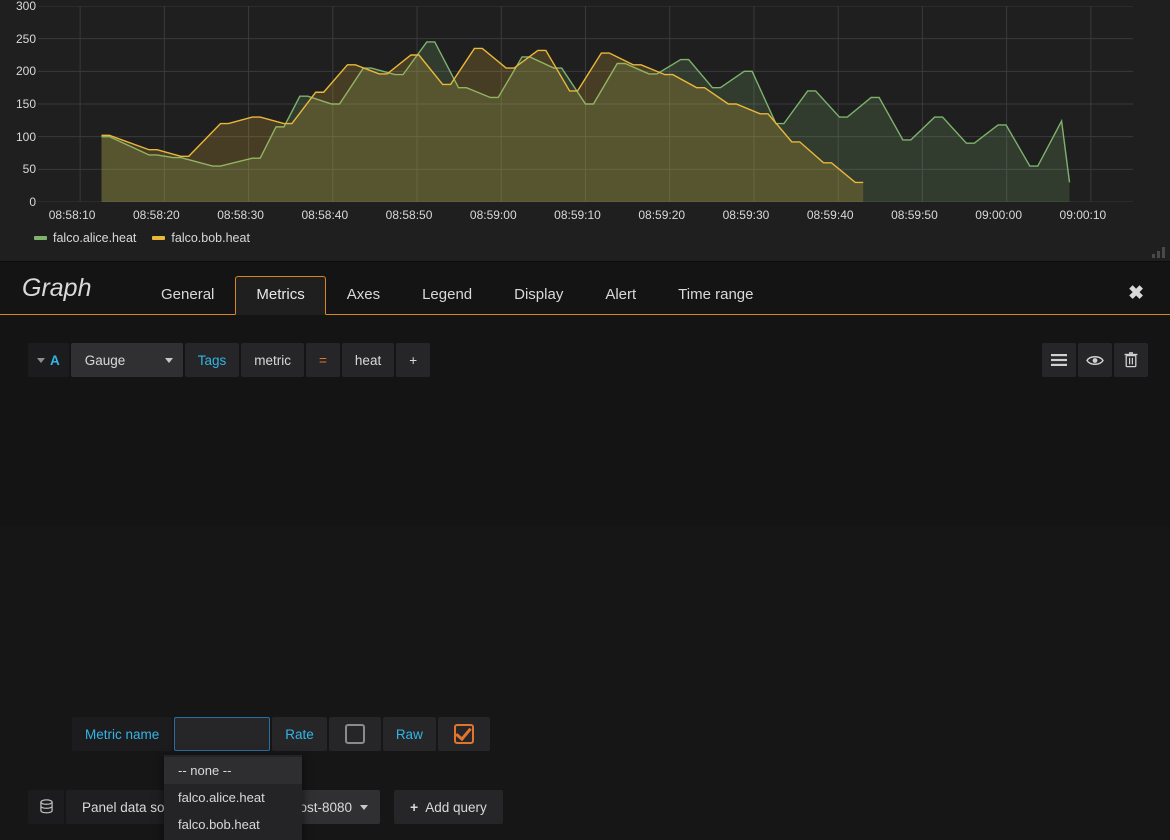 The height and width of the screenshot is (840, 1170). Describe the element at coordinates (1131, 360) in the screenshot. I see `trash-icon` at that location.